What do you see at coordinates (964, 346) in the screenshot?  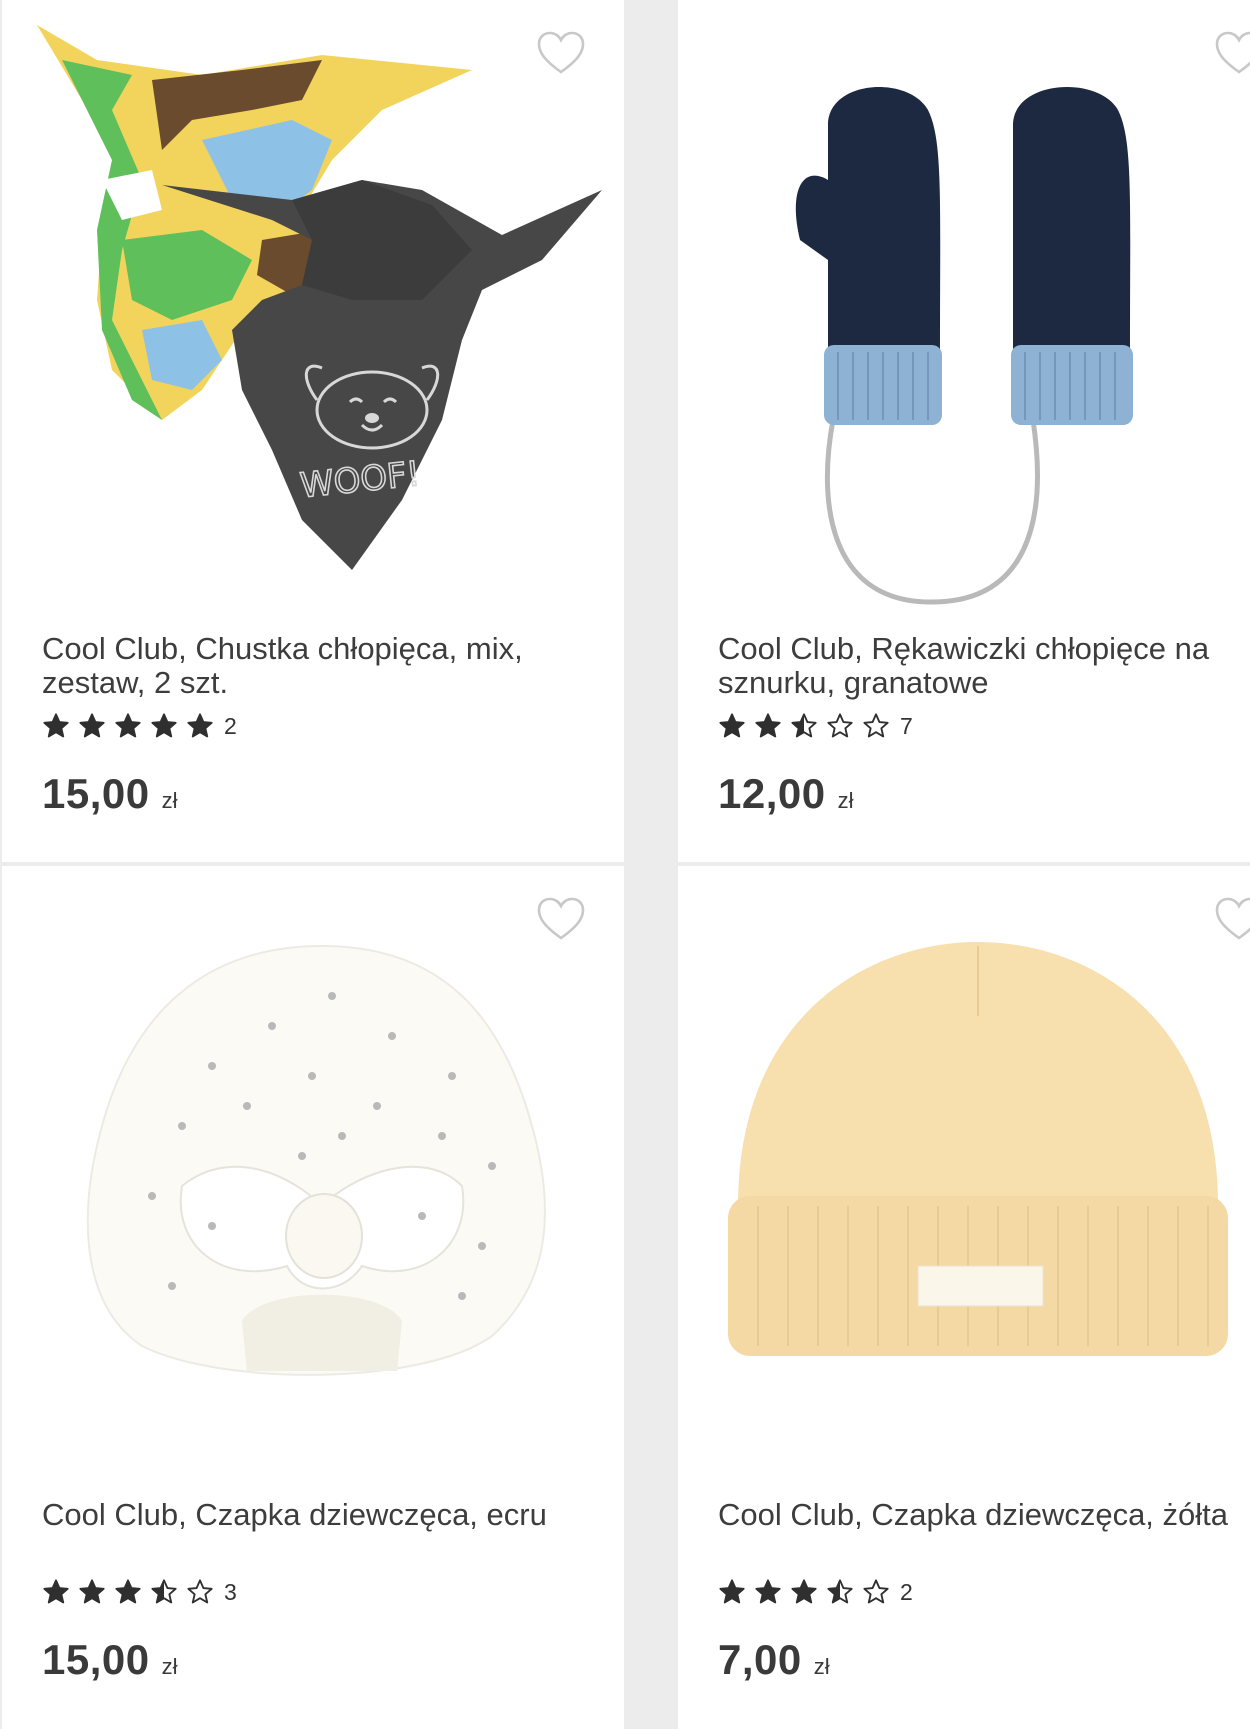 I see `mittens-image` at bounding box center [964, 346].